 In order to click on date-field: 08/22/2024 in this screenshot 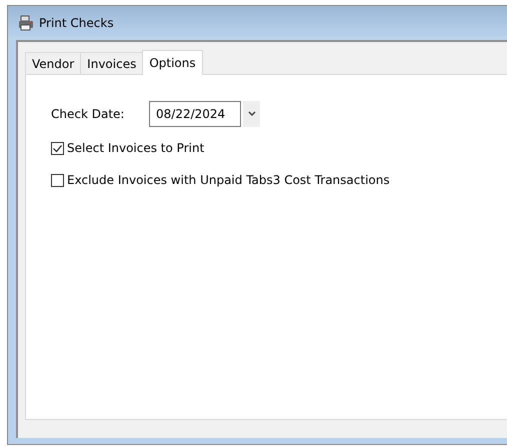, I will do `click(195, 114)`.